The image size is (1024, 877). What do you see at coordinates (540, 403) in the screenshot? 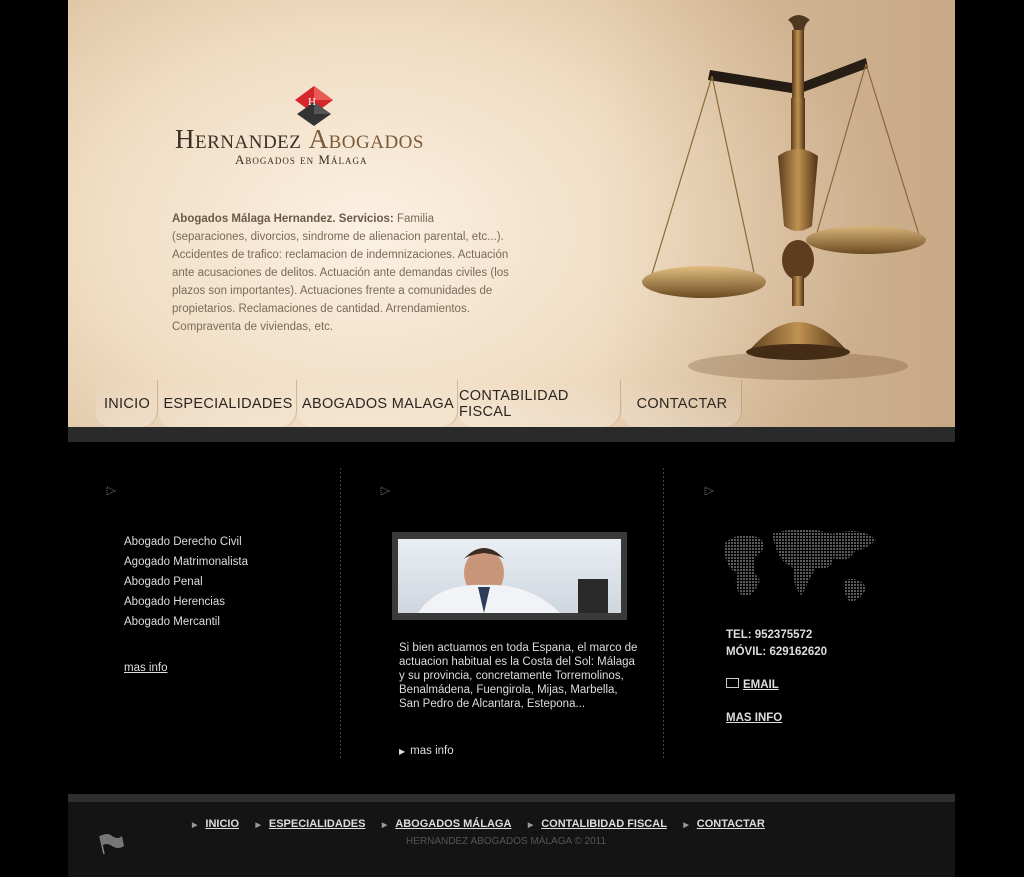
I see `nav-contabilidad-fiscal: CONTABILIDAD FISCAL` at bounding box center [540, 403].